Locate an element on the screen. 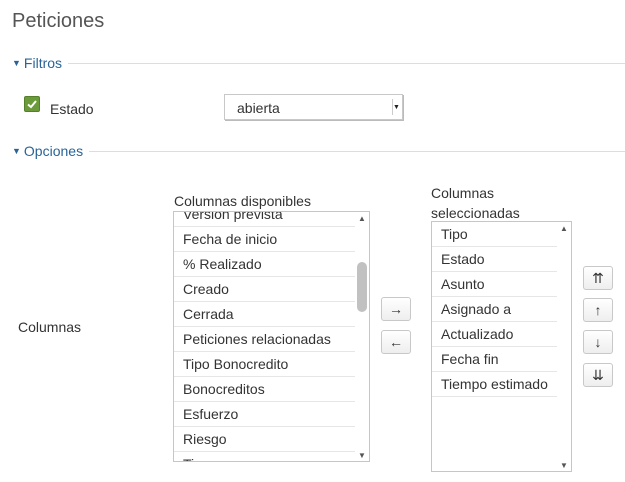 This screenshot has width=625, height=482. selected-columns-label: Columnas seleccionadas is located at coordinates (475, 203).